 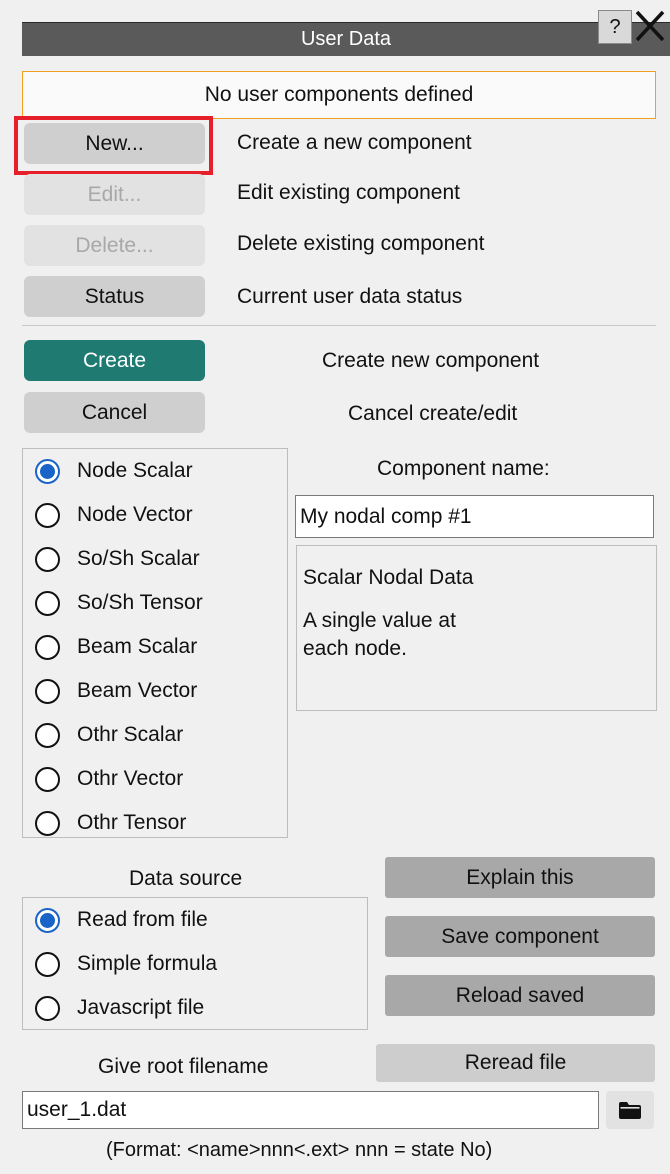 I want to click on explain-this-label: Explain this, so click(x=520, y=877).